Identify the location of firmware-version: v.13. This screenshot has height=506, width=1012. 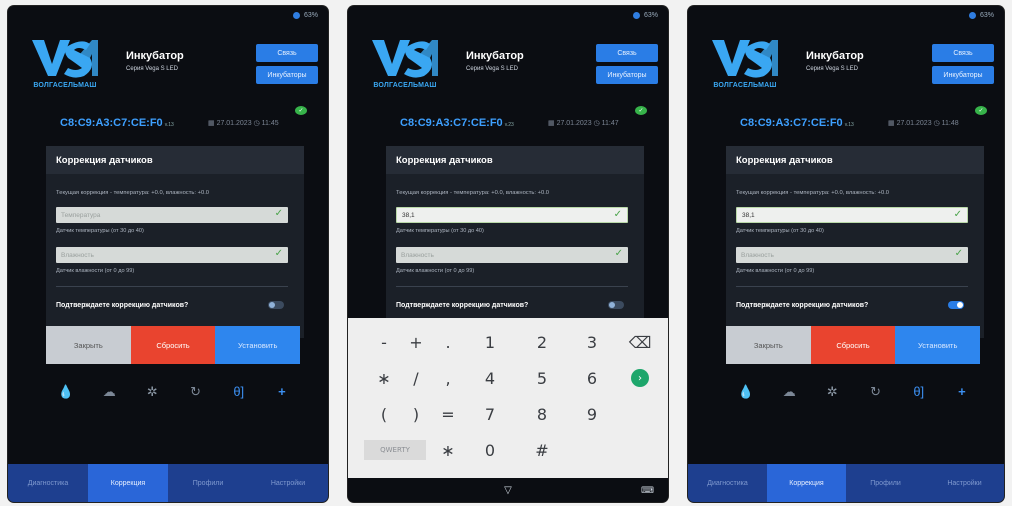
(849, 125).